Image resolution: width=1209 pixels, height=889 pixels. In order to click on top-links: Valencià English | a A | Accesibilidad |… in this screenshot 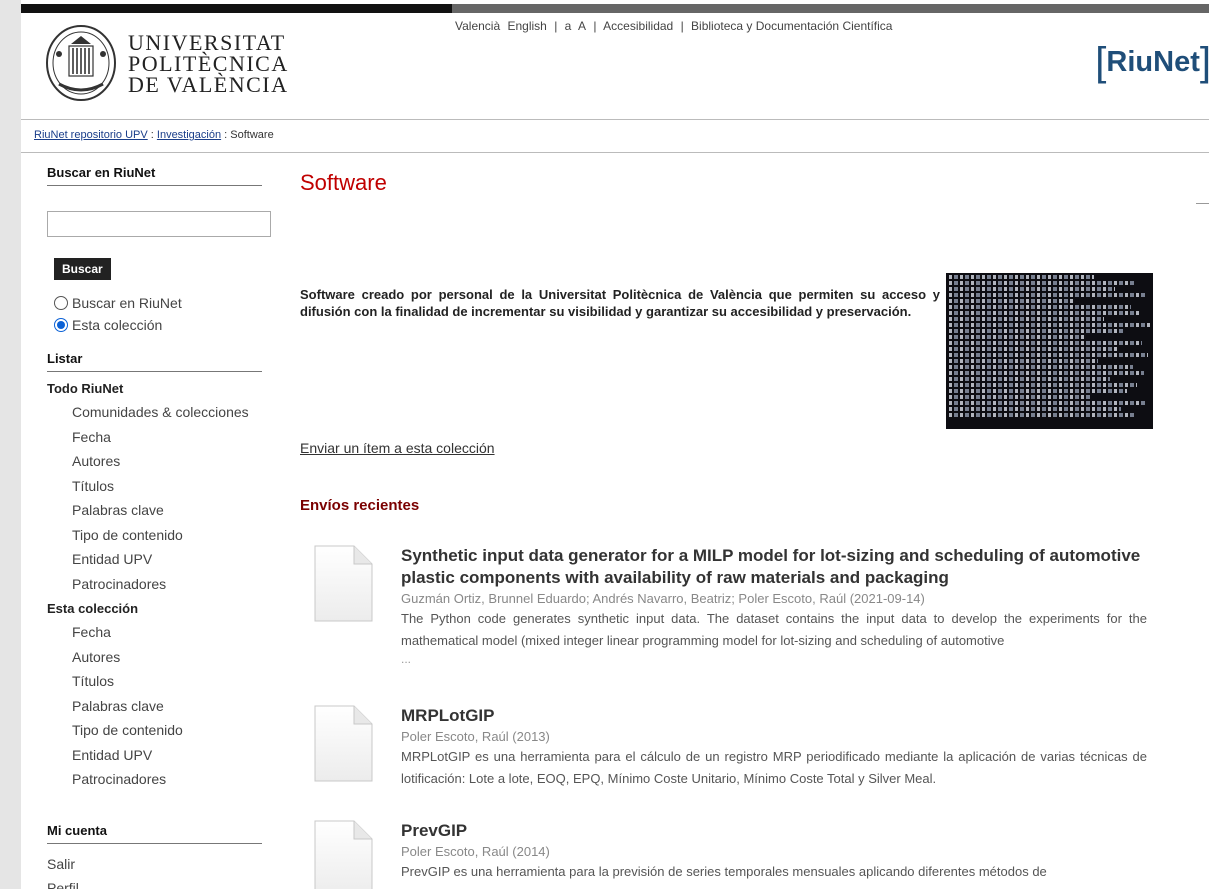, I will do `click(673, 26)`.